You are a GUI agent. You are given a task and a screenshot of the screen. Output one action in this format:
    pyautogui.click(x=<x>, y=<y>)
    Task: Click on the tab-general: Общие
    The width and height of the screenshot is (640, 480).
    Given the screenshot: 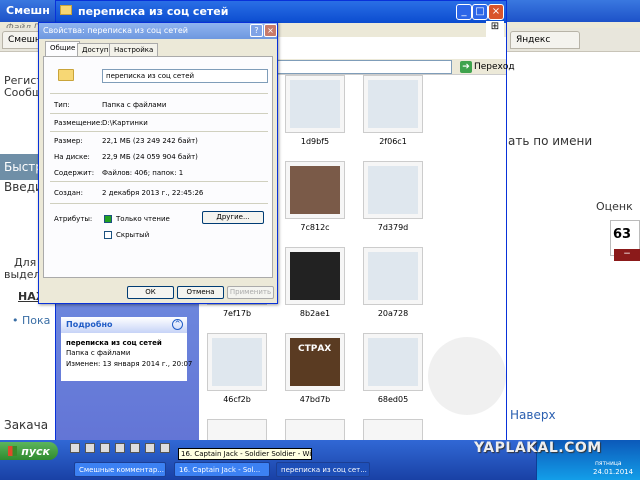 What is the action you would take?
    pyautogui.click(x=63, y=49)
    